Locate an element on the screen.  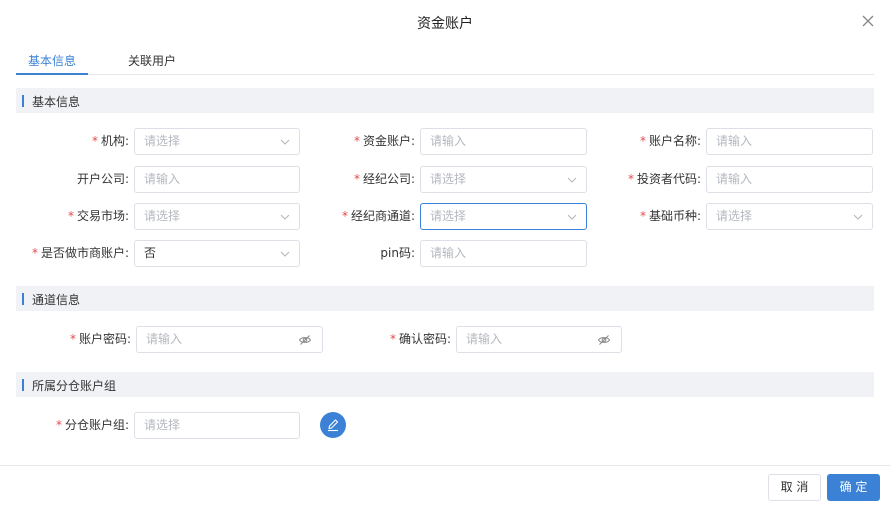
account-password-label: * 账户密码: is located at coordinates (65, 339).